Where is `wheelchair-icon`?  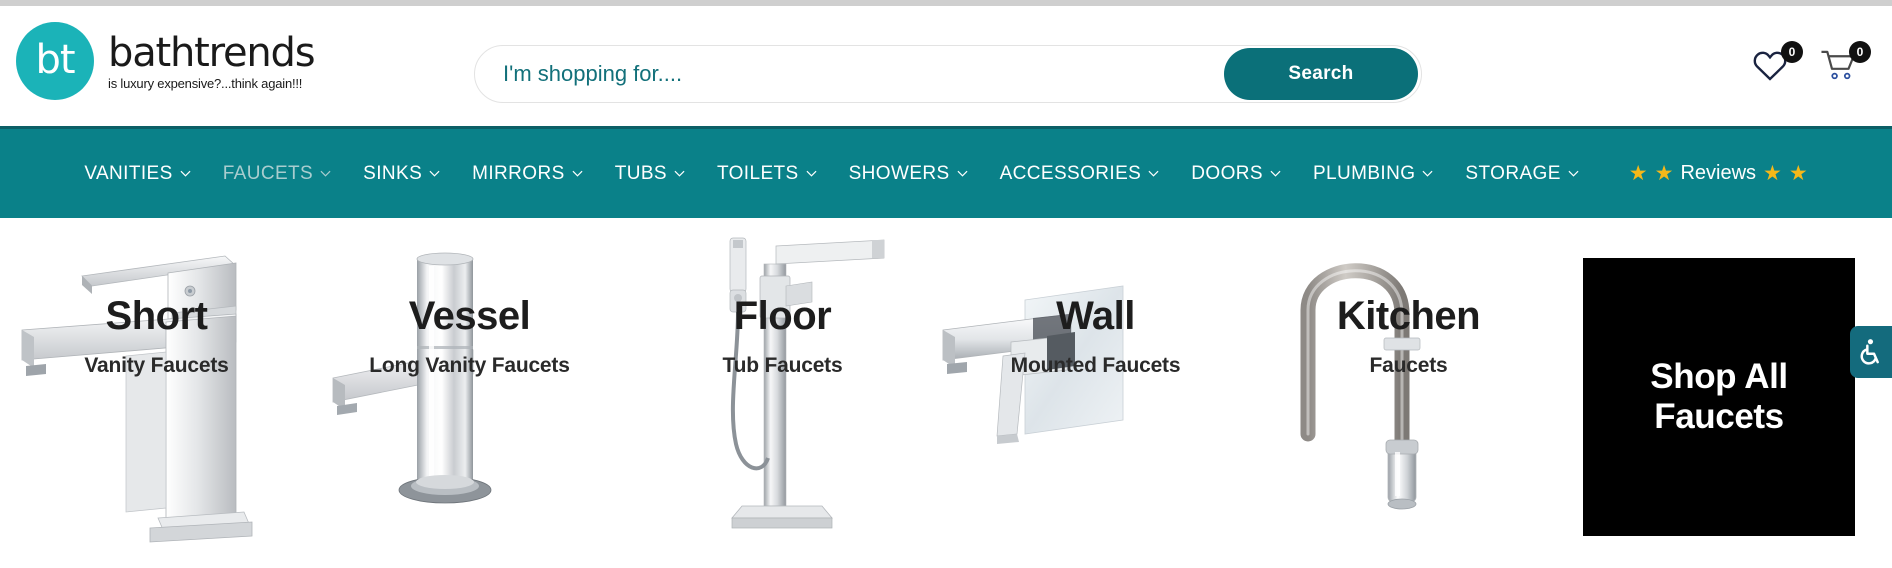
wheelchair-icon is located at coordinates (1869, 352).